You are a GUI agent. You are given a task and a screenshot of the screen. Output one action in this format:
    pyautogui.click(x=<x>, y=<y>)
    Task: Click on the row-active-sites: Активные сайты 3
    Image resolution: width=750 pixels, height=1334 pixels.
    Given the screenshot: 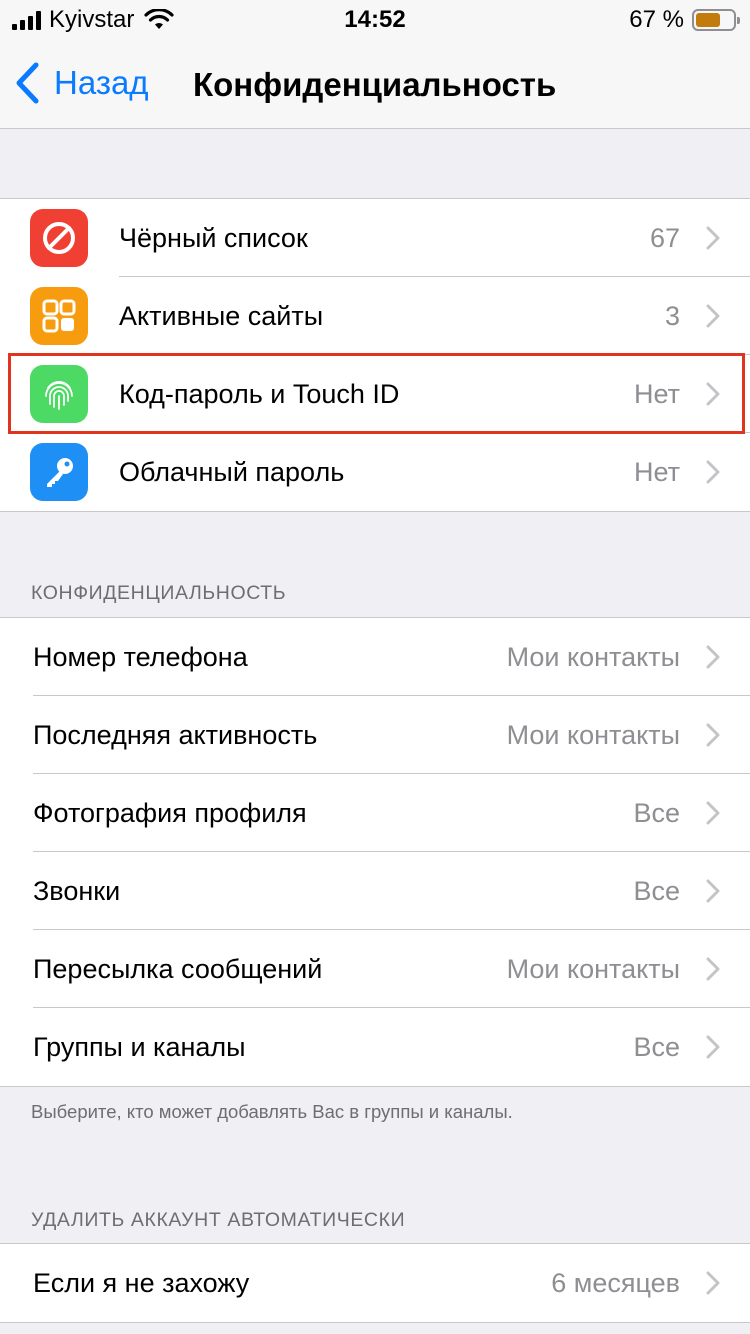 What is the action you would take?
    pyautogui.click(x=375, y=316)
    